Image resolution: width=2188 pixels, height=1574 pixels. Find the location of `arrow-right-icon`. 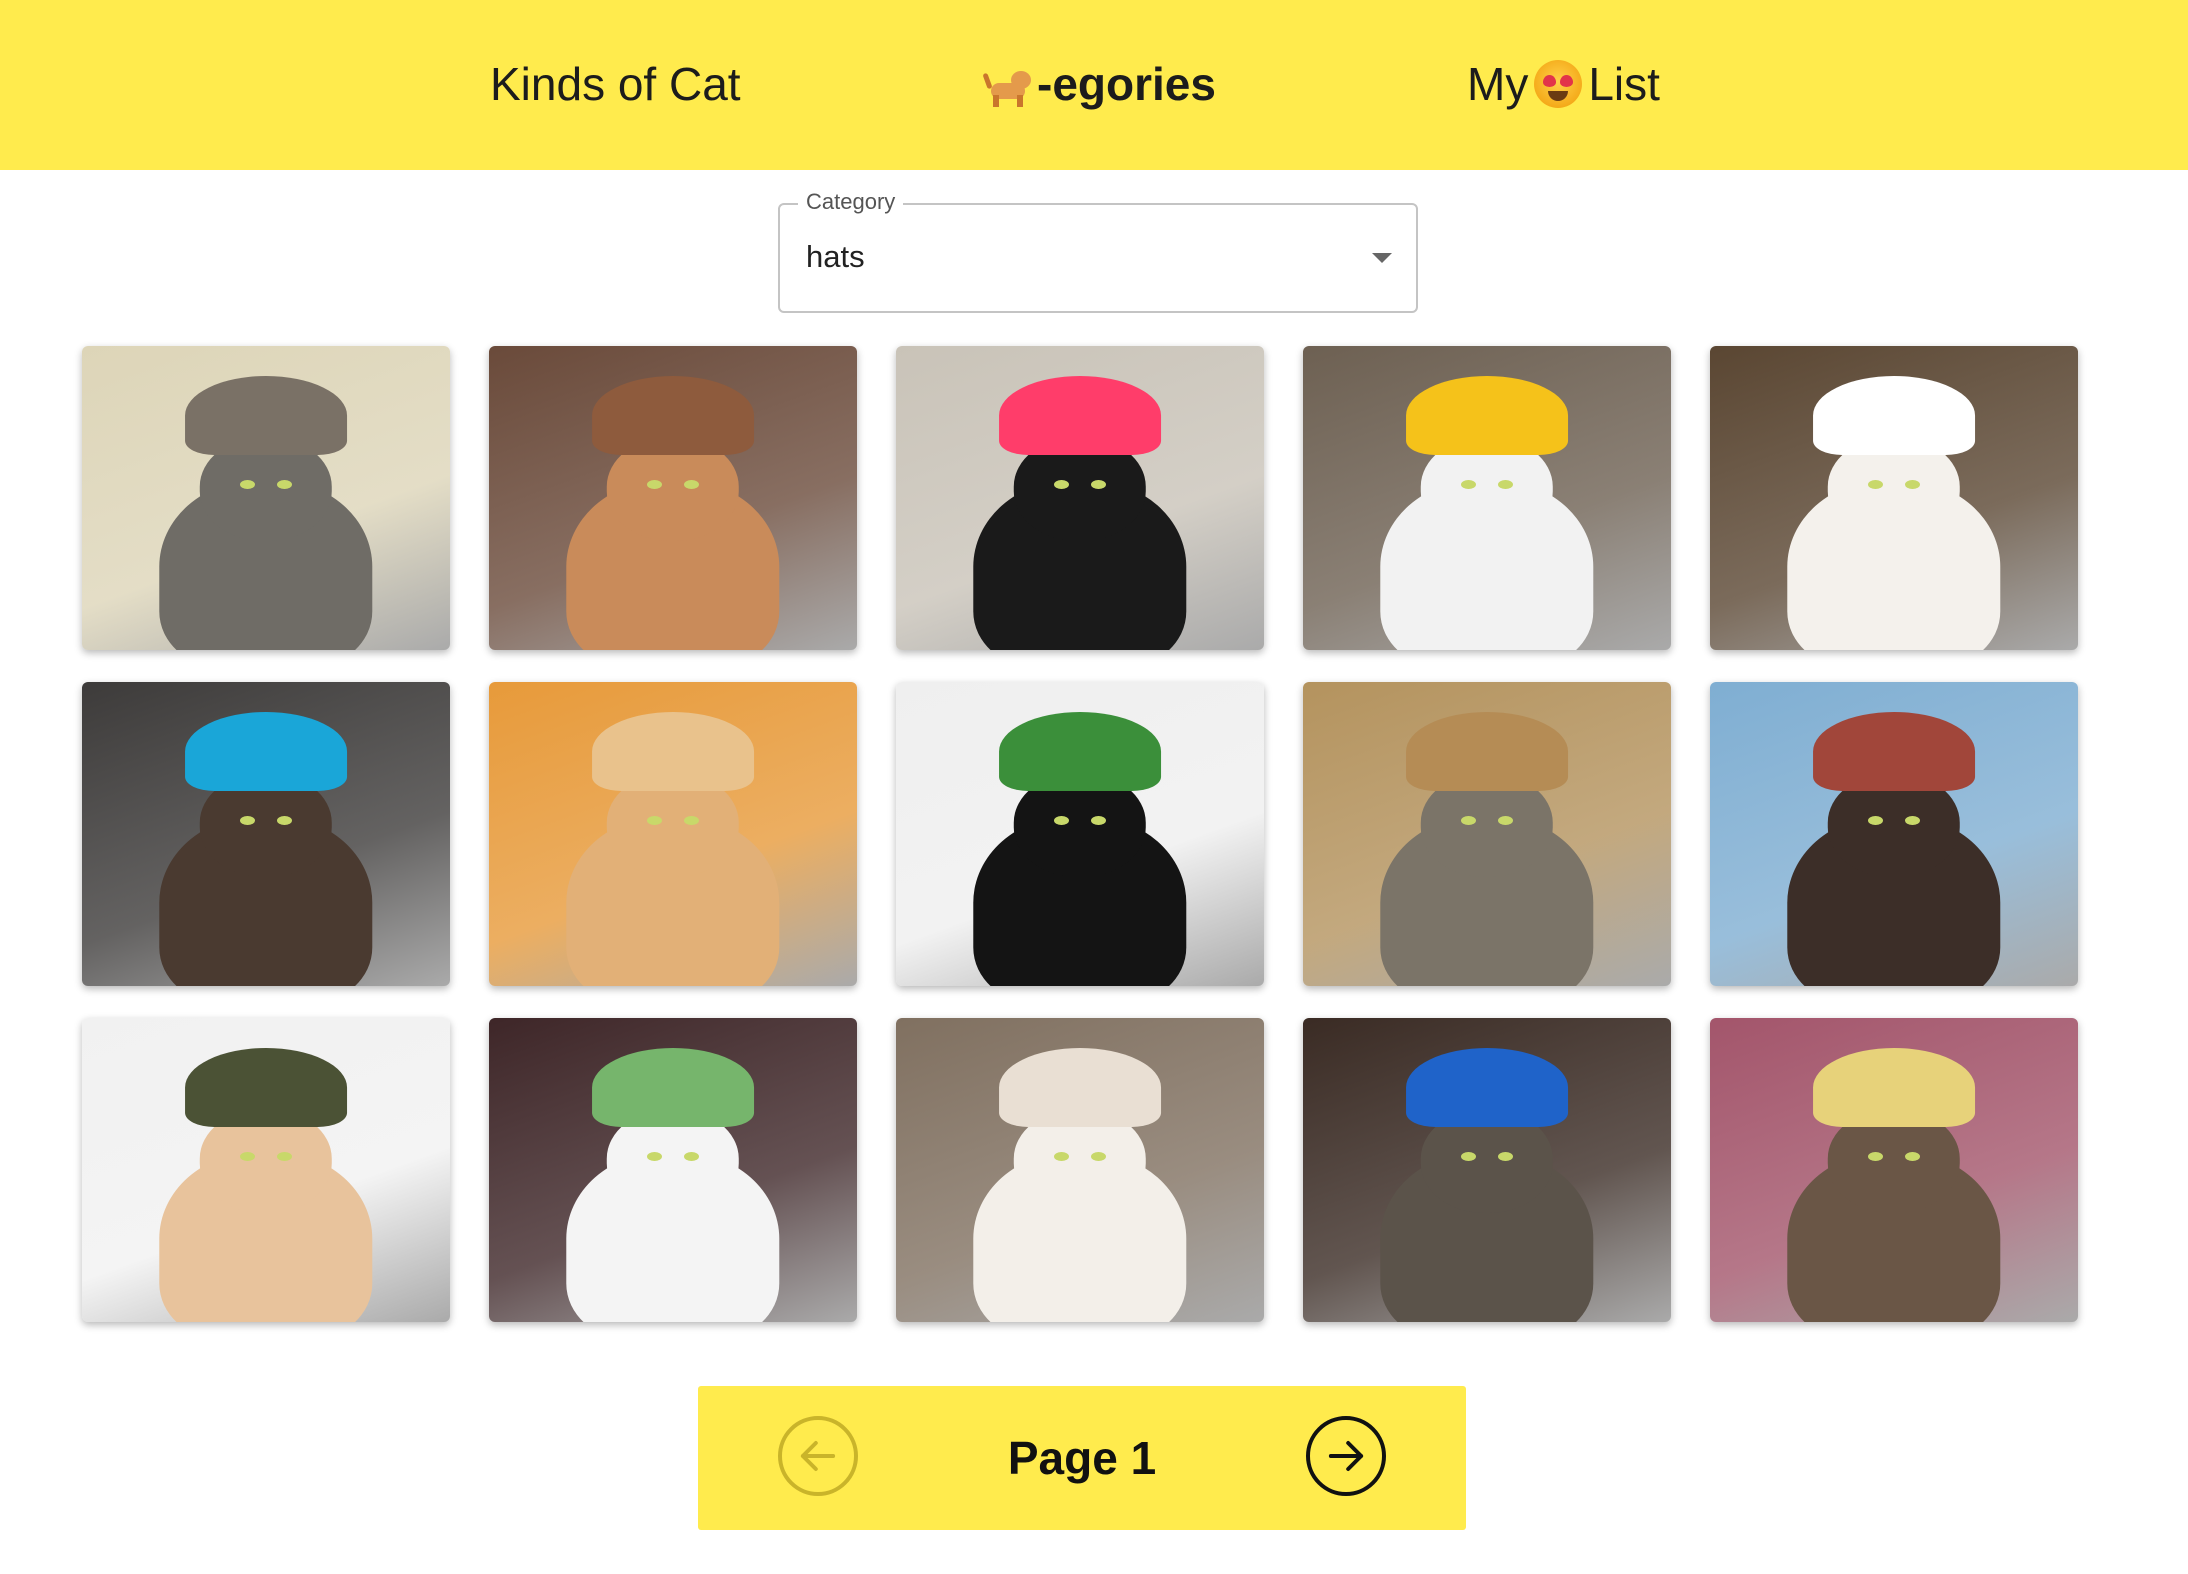

arrow-right-icon is located at coordinates (1346, 1456).